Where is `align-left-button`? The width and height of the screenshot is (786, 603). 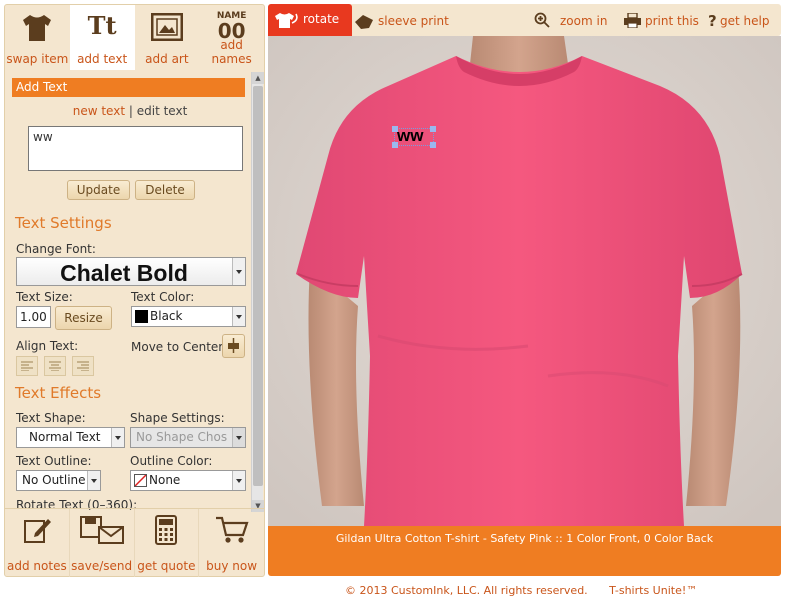 align-left-button is located at coordinates (27, 366).